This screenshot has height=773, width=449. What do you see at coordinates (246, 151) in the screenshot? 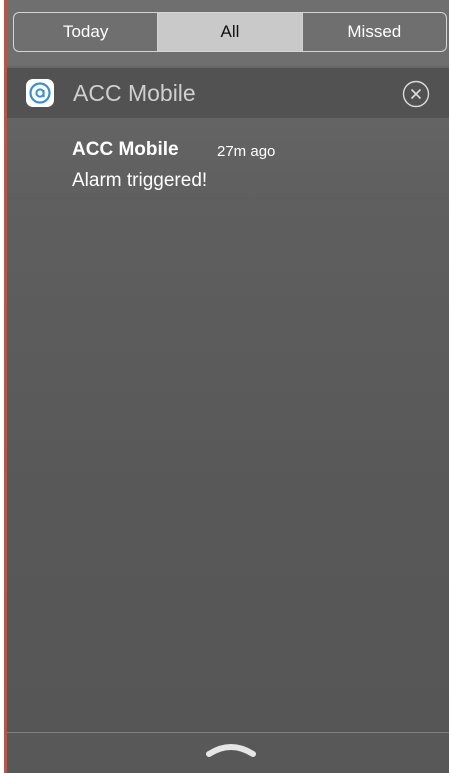
I see `notification-time: 27m ago` at bounding box center [246, 151].